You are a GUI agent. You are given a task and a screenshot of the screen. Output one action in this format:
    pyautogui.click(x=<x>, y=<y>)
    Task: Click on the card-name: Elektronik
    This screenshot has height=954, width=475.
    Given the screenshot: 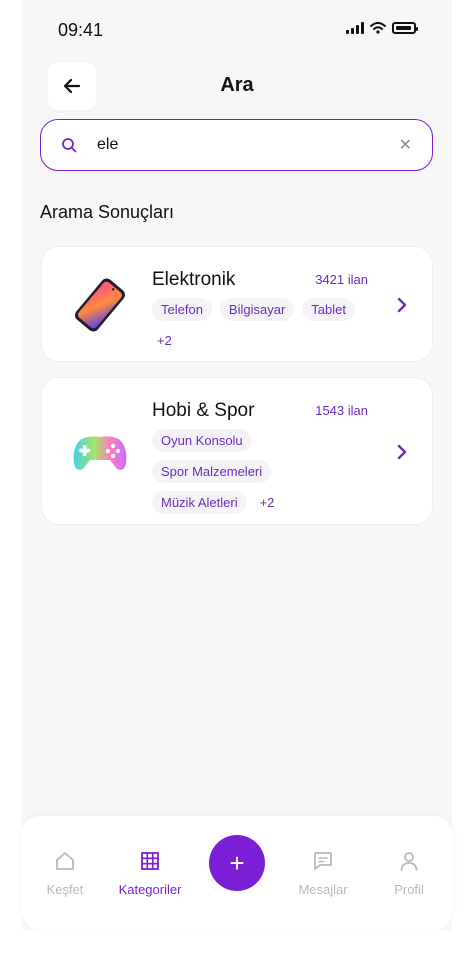 What is the action you would take?
    pyautogui.click(x=194, y=279)
    